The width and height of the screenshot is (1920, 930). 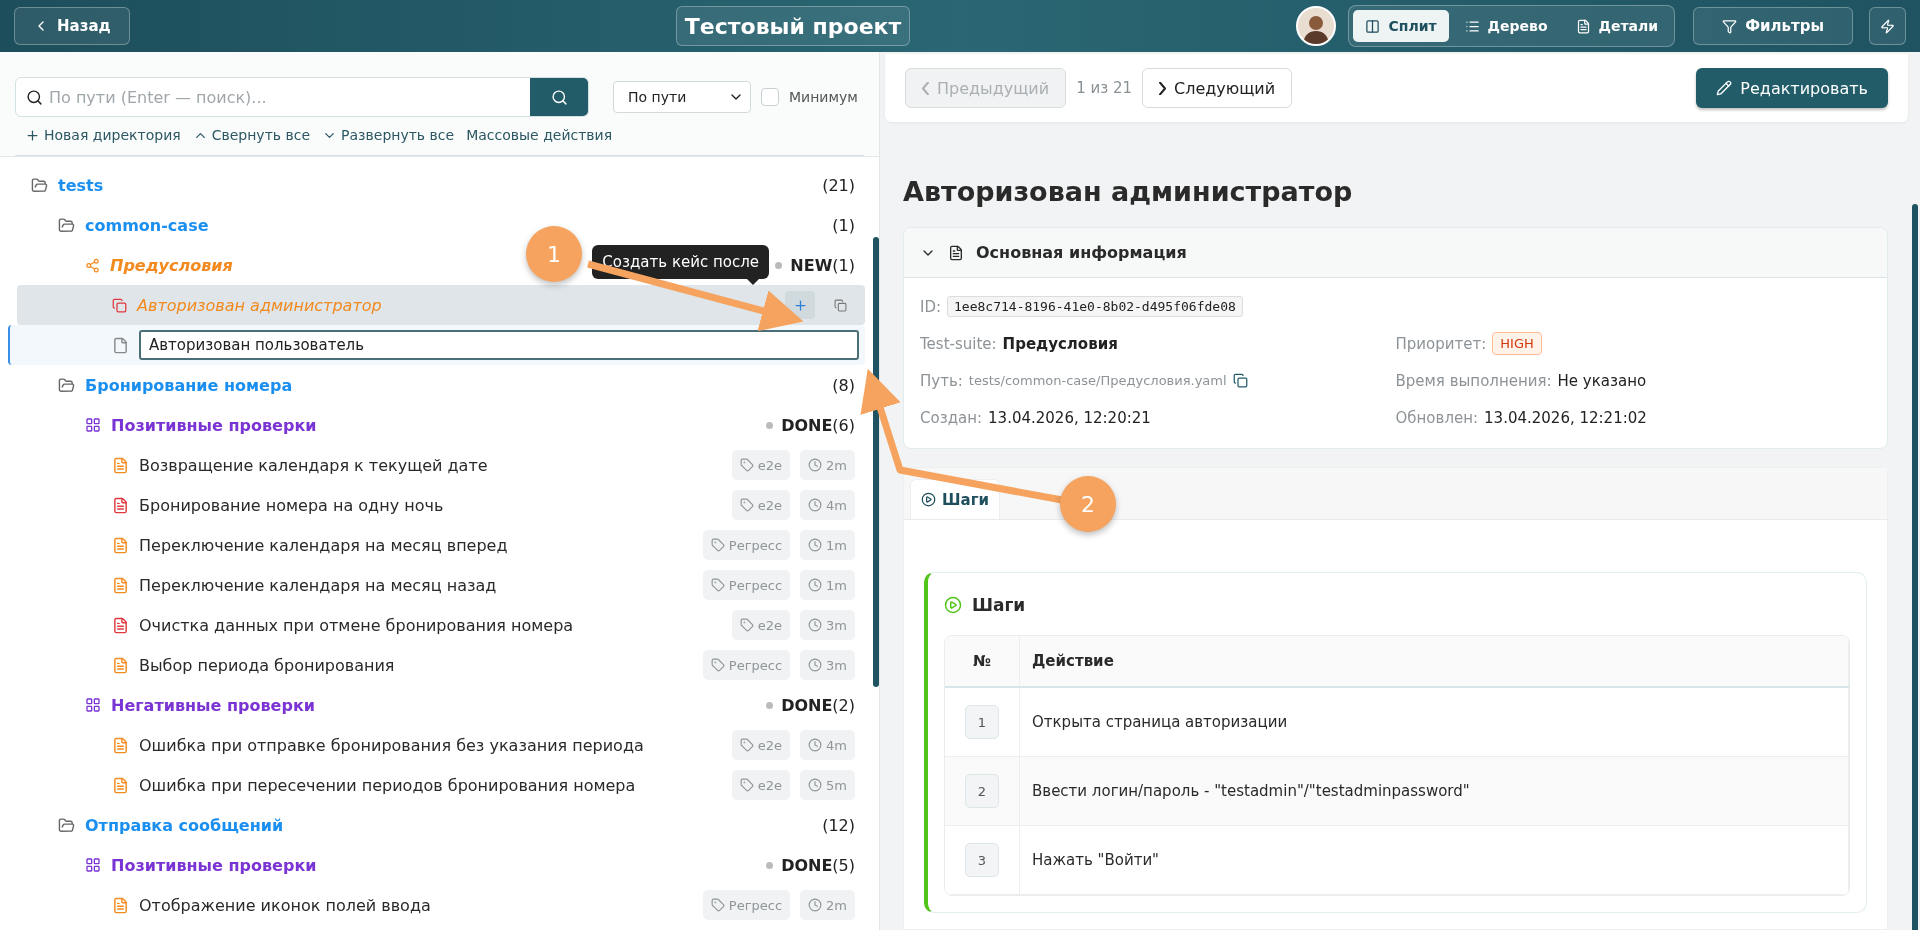 What do you see at coordinates (1240, 380) in the screenshot?
I see `copy-icon` at bounding box center [1240, 380].